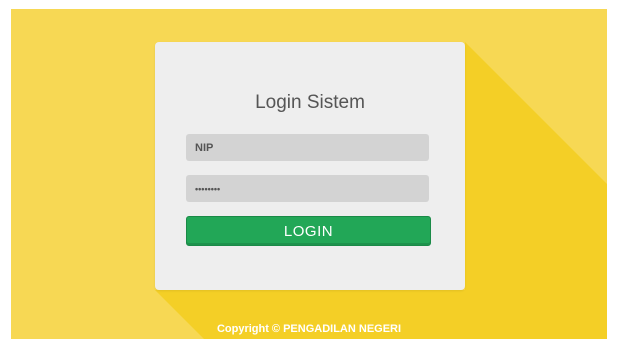 The image size is (624, 339). I want to click on login-title: Login Sistem, so click(310, 102).